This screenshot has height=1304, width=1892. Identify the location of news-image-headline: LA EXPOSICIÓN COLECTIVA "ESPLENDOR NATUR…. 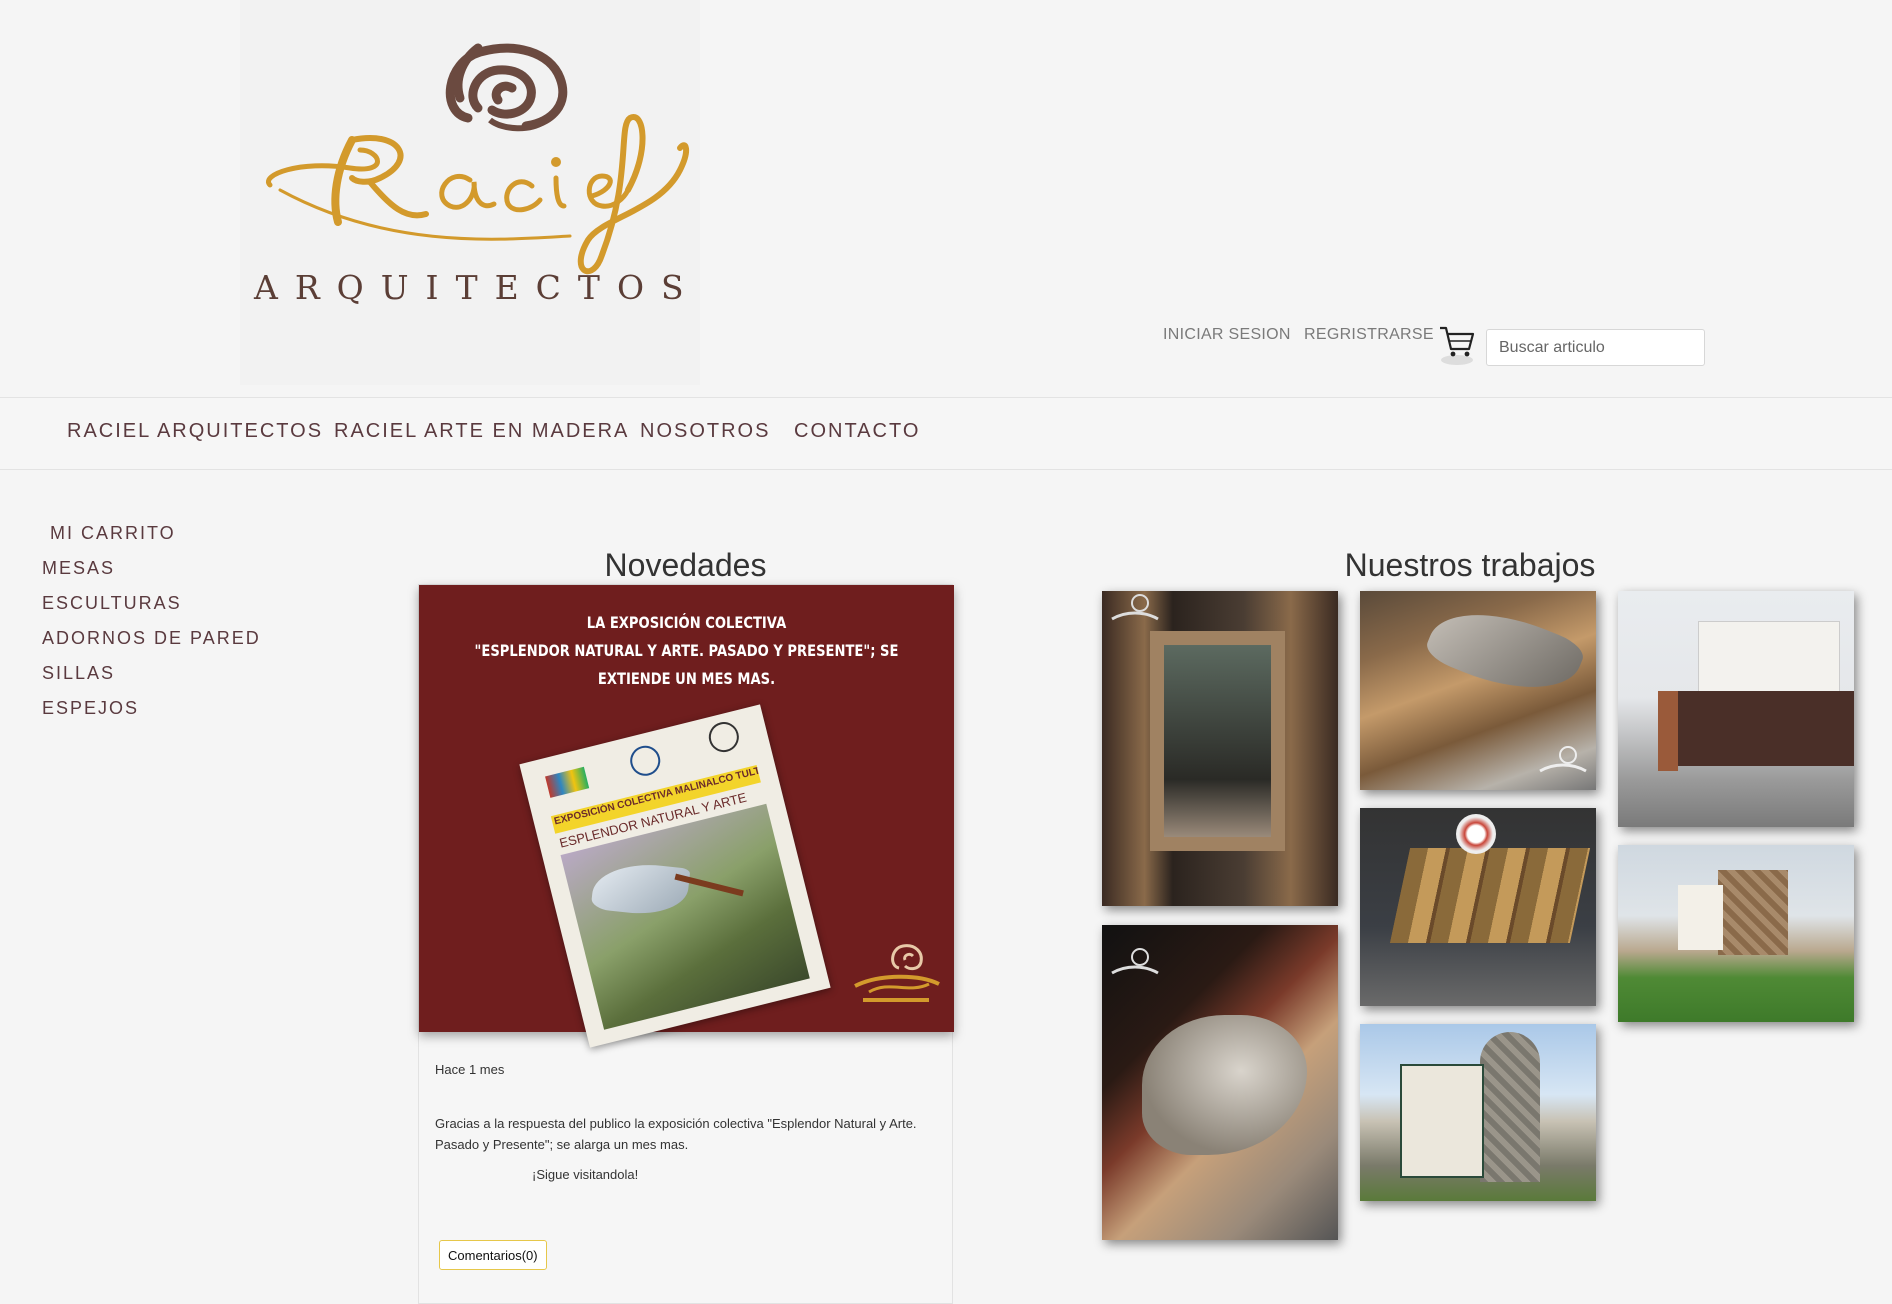
(686, 651).